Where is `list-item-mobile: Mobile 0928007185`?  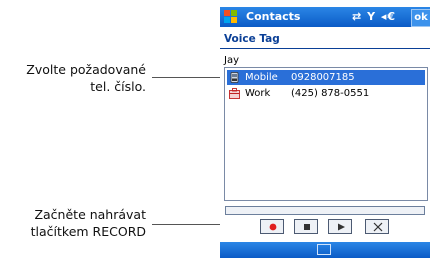
list-item-mobile: Mobile 0928007185 is located at coordinates (326, 77).